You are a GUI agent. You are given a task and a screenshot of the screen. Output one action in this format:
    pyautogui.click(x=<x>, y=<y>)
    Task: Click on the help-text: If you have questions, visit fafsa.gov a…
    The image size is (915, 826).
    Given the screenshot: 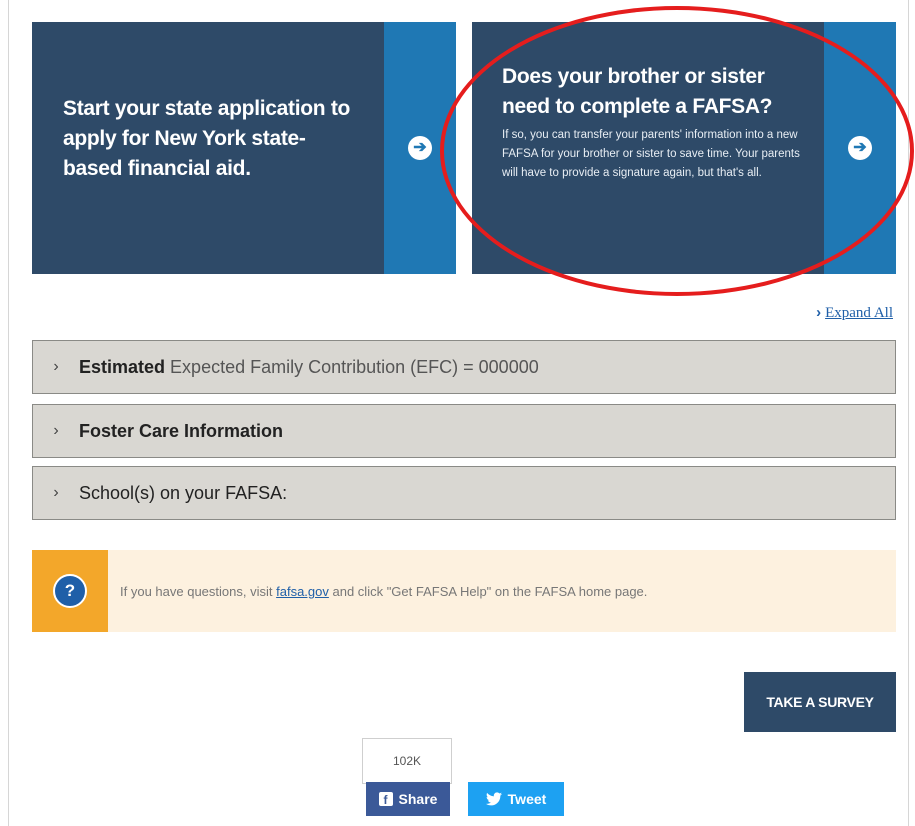 What is the action you would take?
    pyautogui.click(x=383, y=591)
    